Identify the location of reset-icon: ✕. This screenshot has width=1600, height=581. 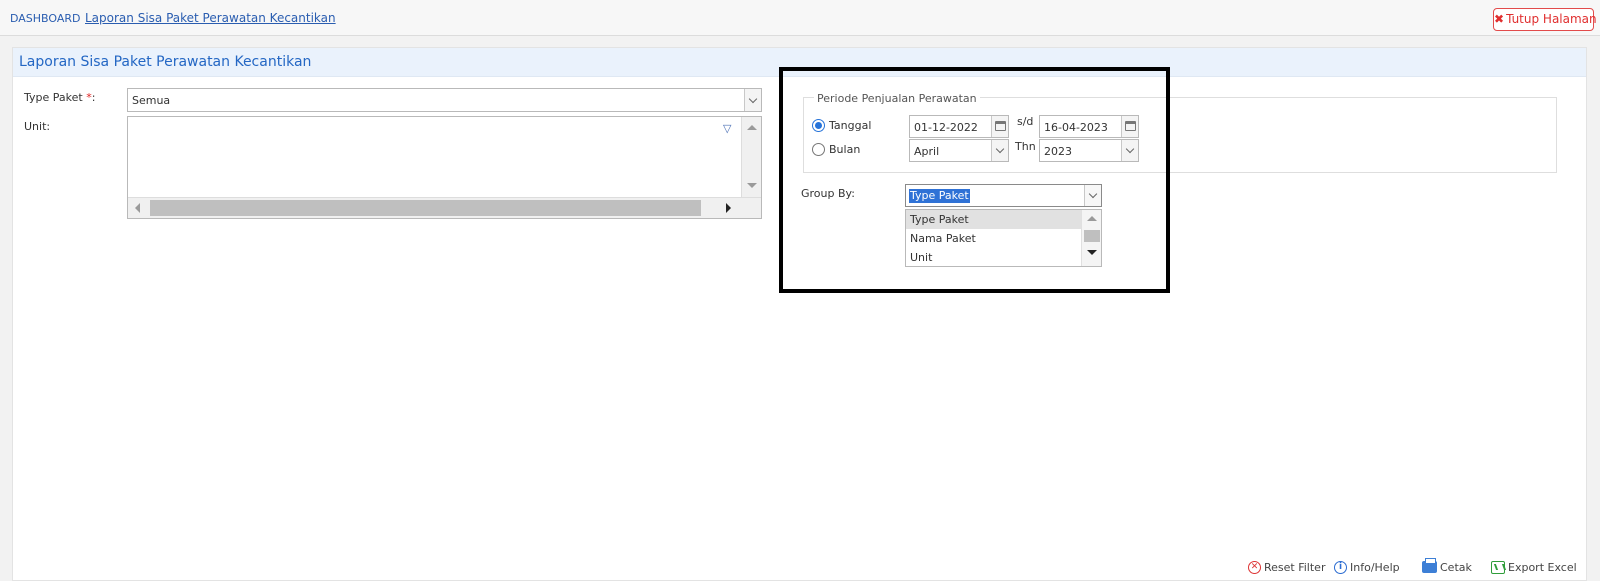
(1254, 567).